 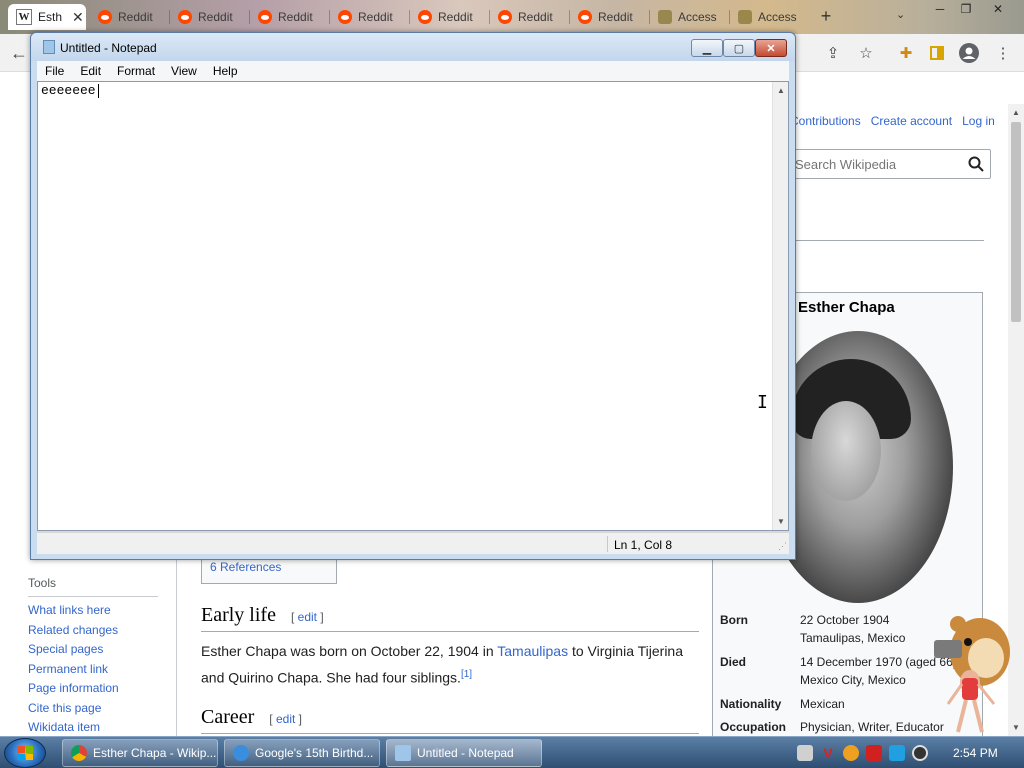 What do you see at coordinates (1003, 53) in the screenshot?
I see `more-menu-icon: ⋮` at bounding box center [1003, 53].